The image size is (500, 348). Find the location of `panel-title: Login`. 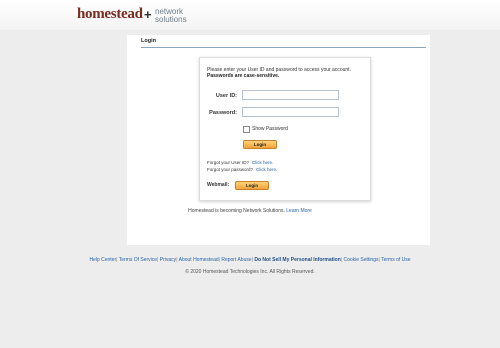

panel-title: Login is located at coordinates (148, 41).